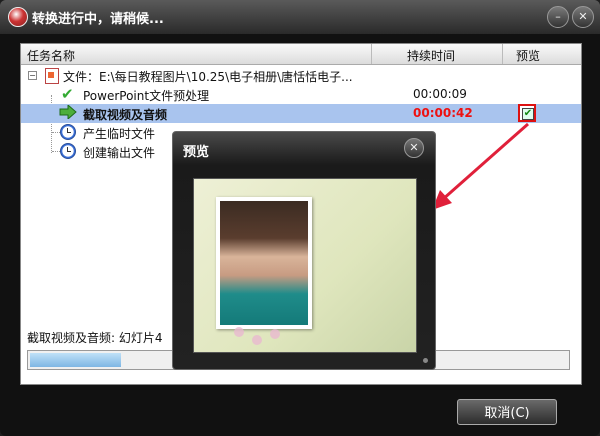 The image size is (600, 436). I want to click on task-label: 截取视频及音频, so click(125, 115).